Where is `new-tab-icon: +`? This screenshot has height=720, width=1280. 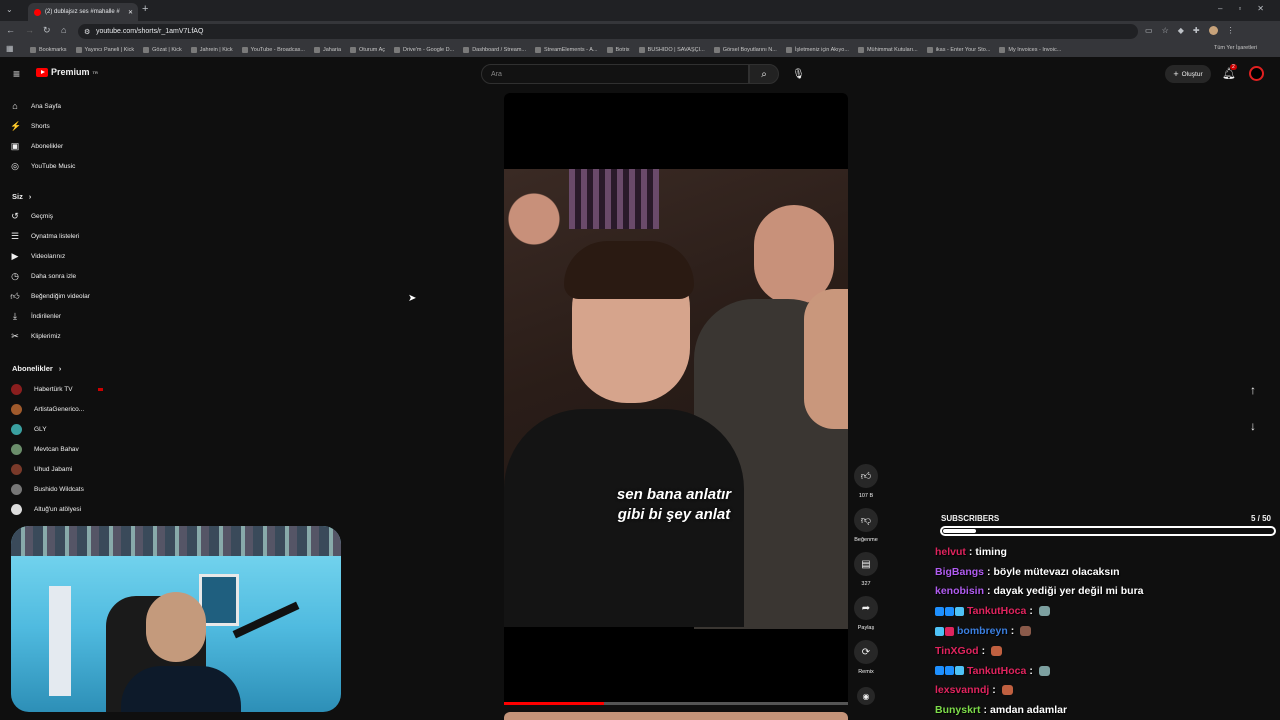
new-tab-icon: + is located at coordinates (145, 9).